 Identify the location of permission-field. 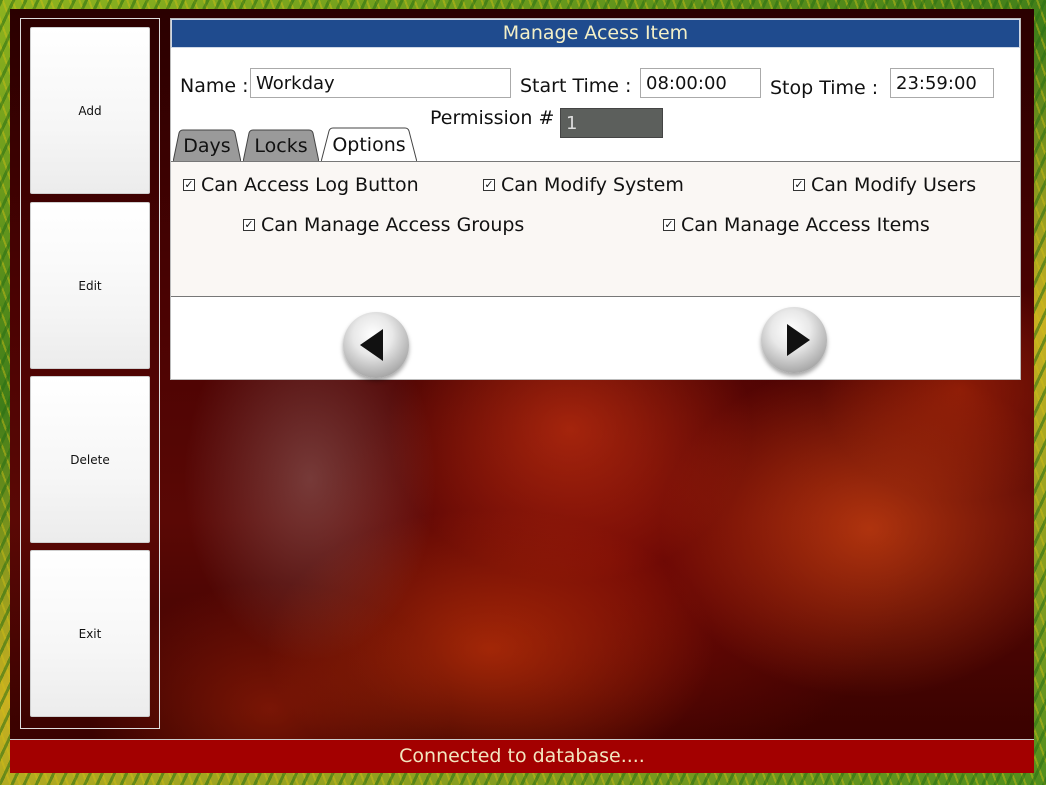
(611, 123).